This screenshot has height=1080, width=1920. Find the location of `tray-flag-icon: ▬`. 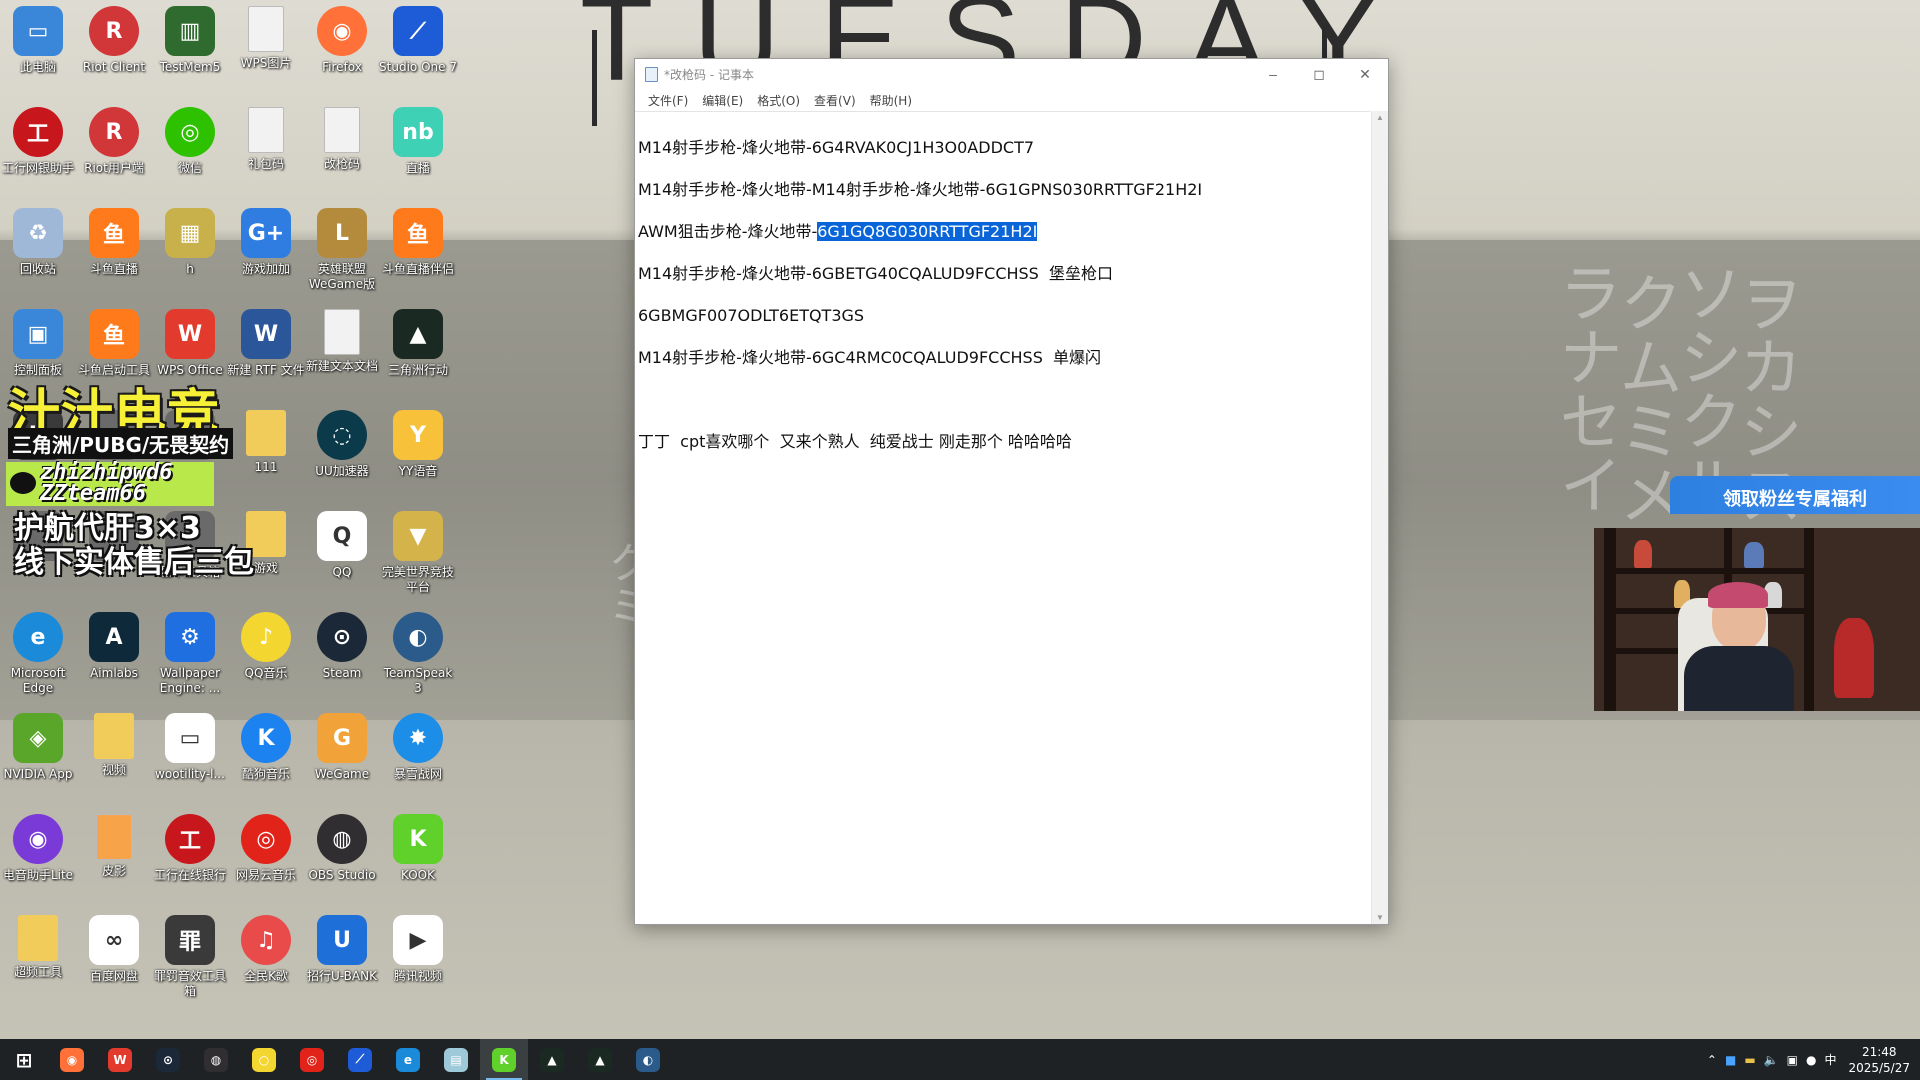

tray-flag-icon: ▬ is located at coordinates (1749, 1060).